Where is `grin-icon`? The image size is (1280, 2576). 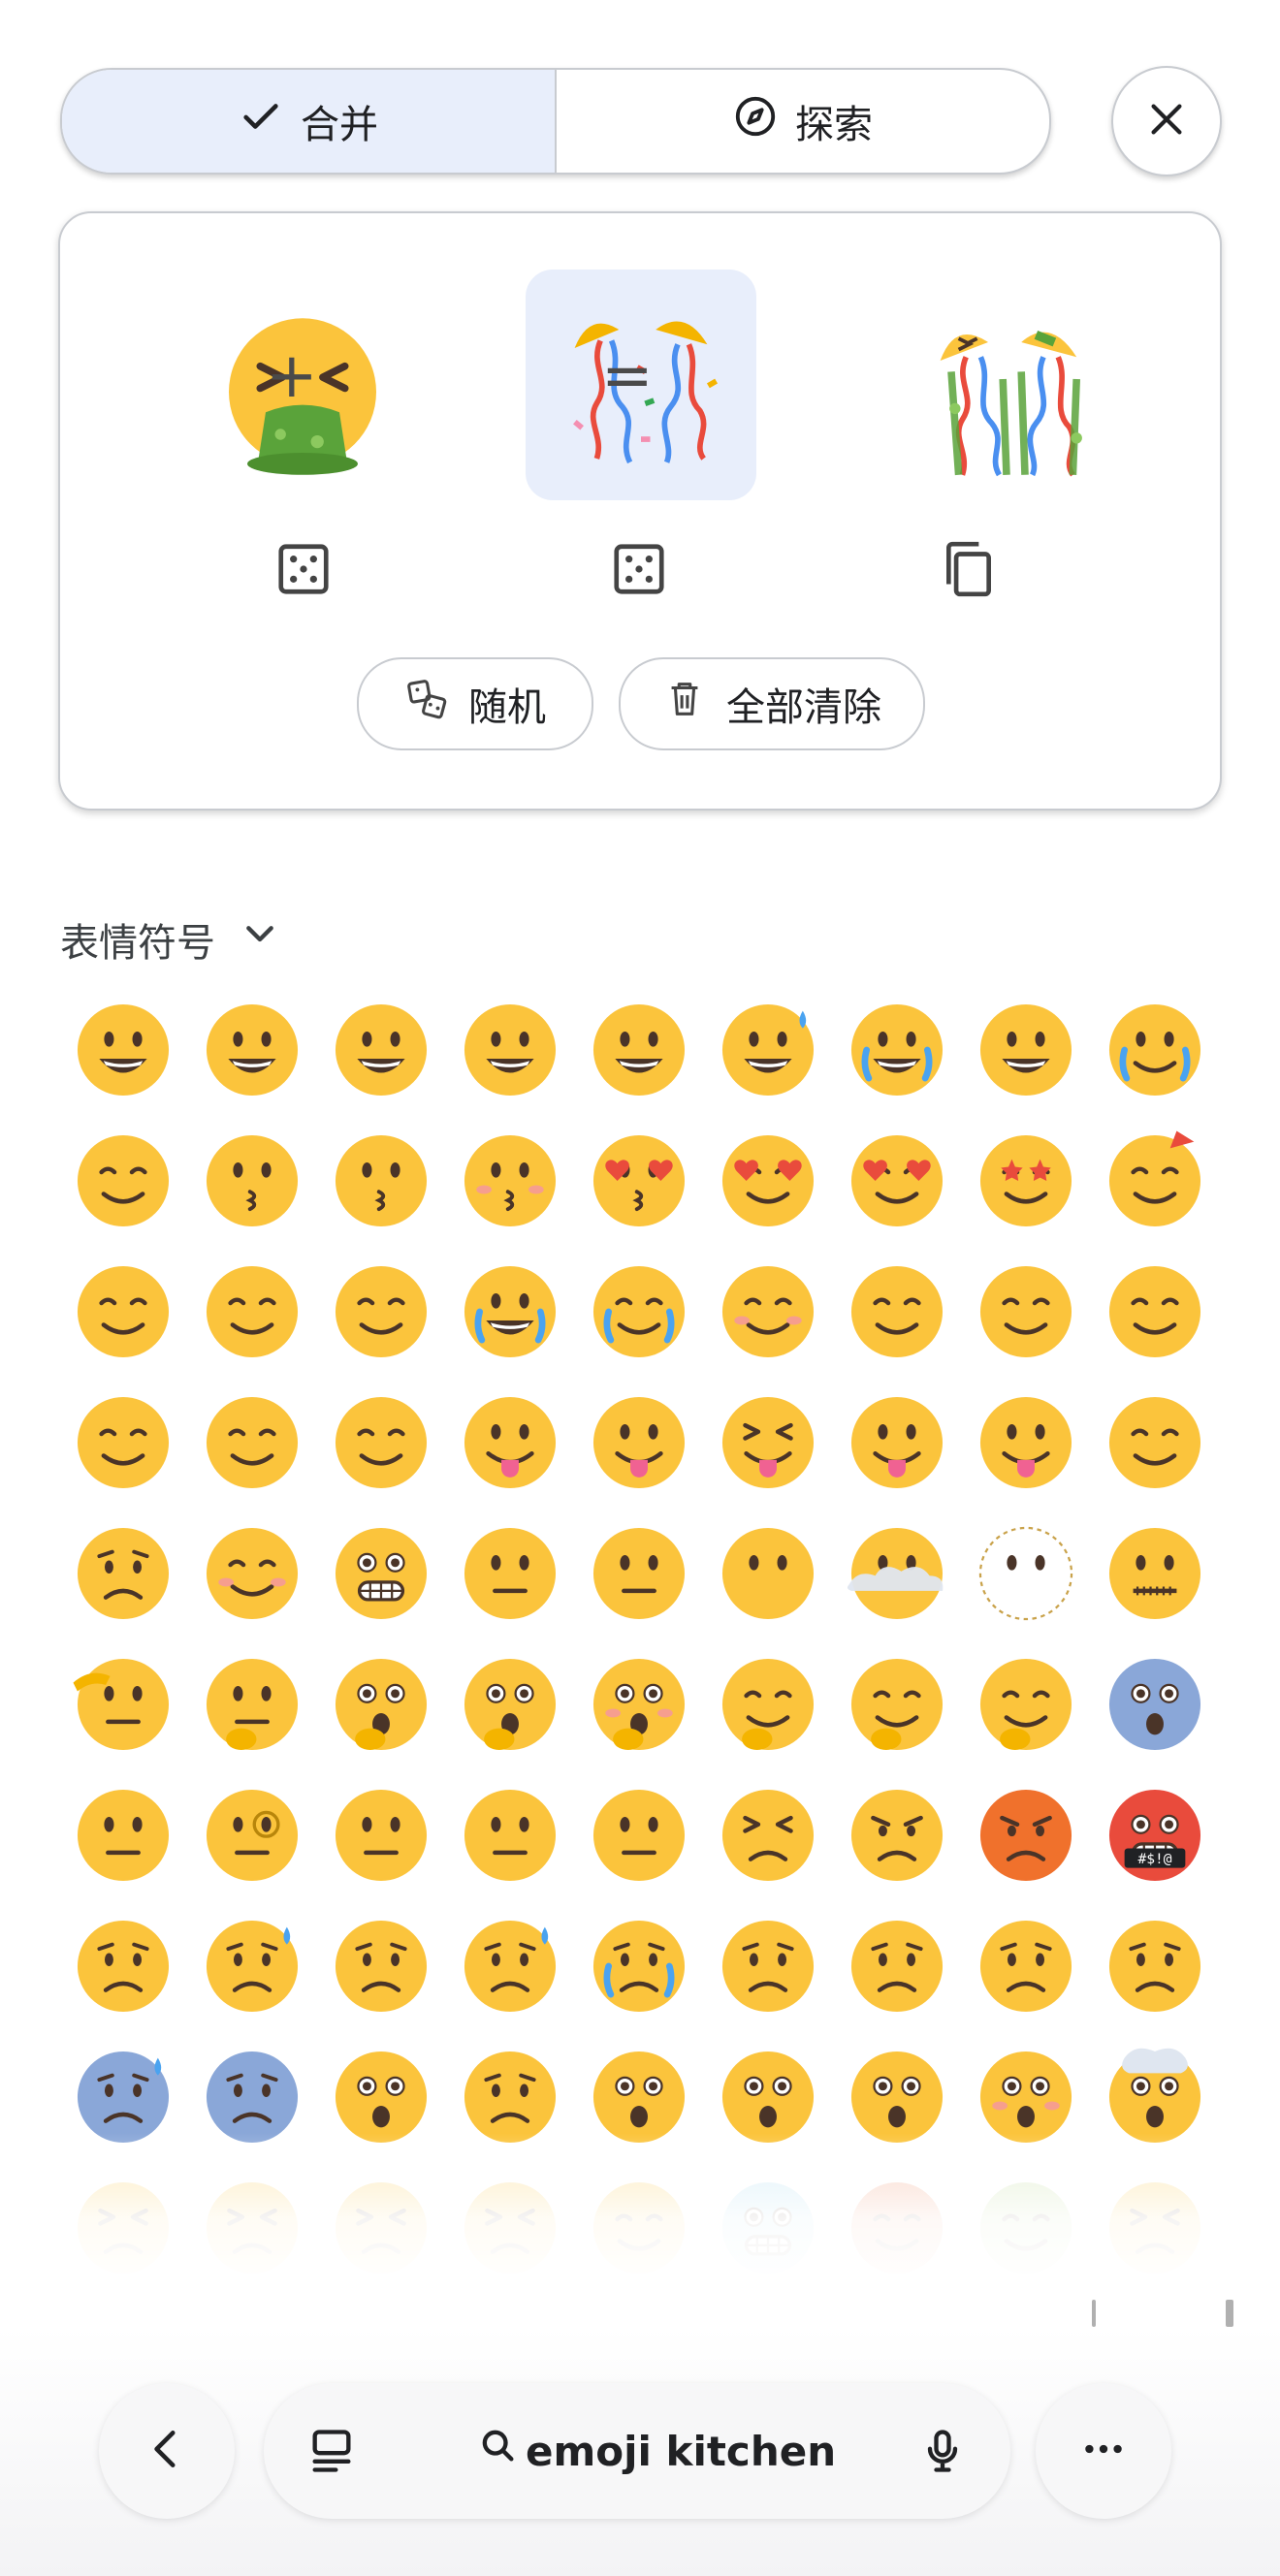 grin-icon is located at coordinates (510, 1050).